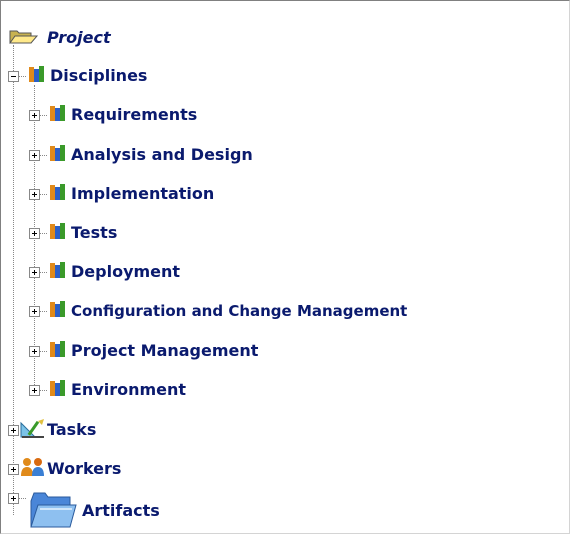 The width and height of the screenshot is (570, 535). I want to click on tree-node-workers: Workers, so click(64, 469).